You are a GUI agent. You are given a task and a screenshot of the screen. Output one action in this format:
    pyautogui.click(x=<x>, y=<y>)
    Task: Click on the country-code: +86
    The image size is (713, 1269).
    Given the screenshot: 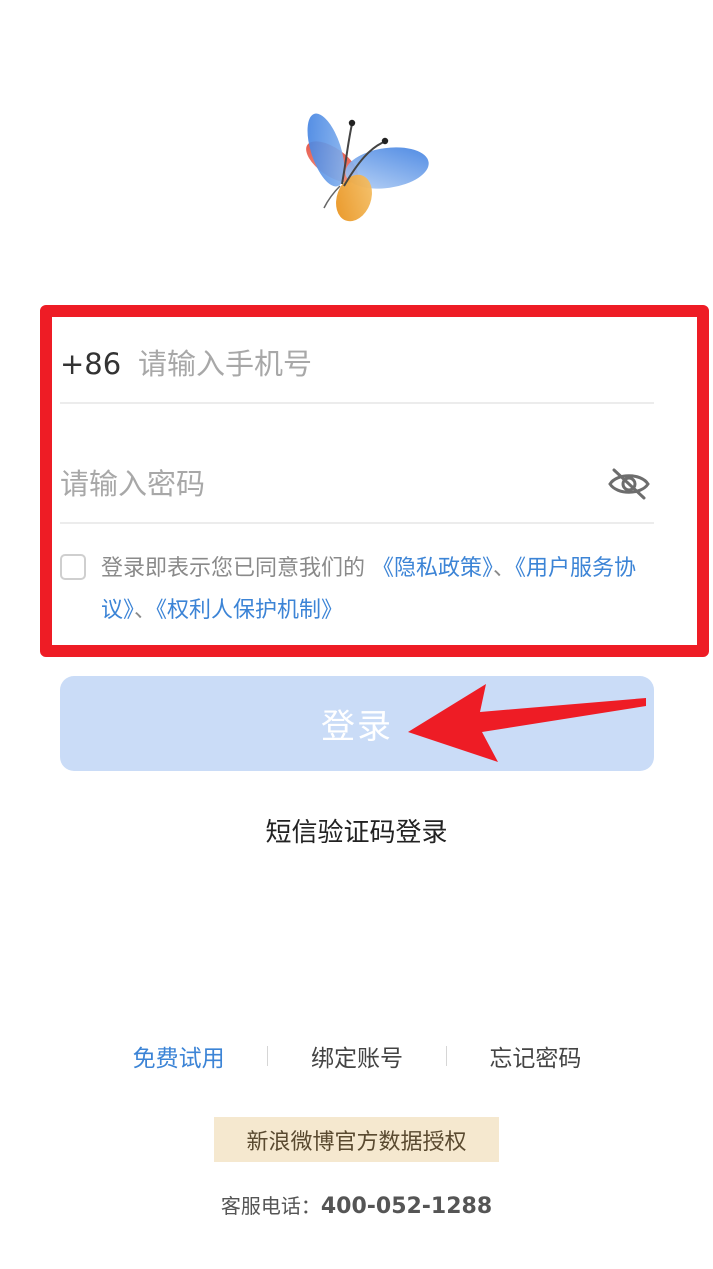 What is the action you would take?
    pyautogui.click(x=99, y=364)
    